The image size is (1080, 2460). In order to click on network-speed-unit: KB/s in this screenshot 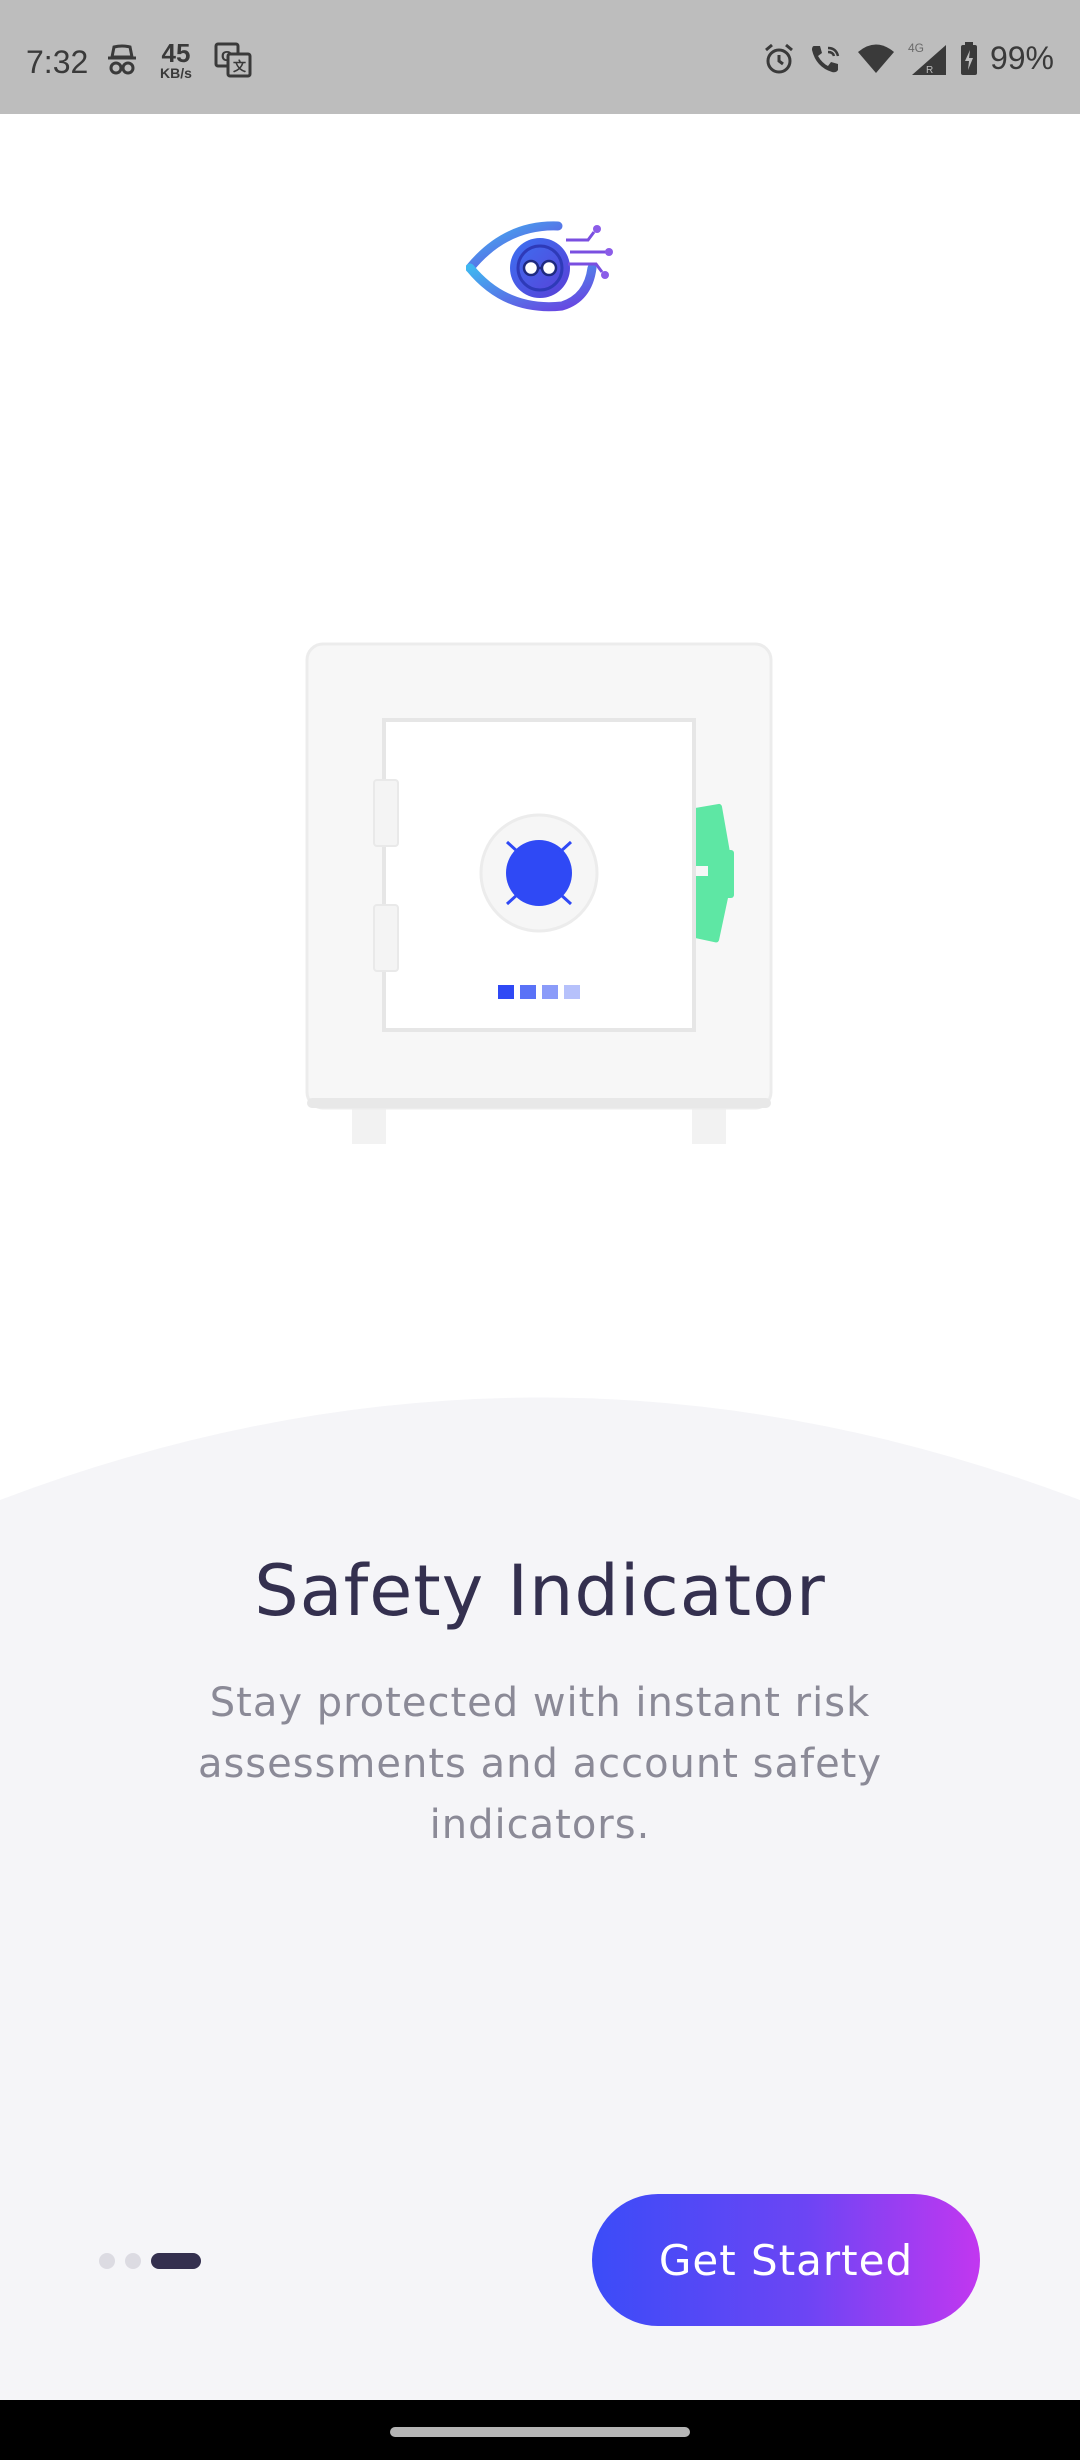, I will do `click(176, 73)`.